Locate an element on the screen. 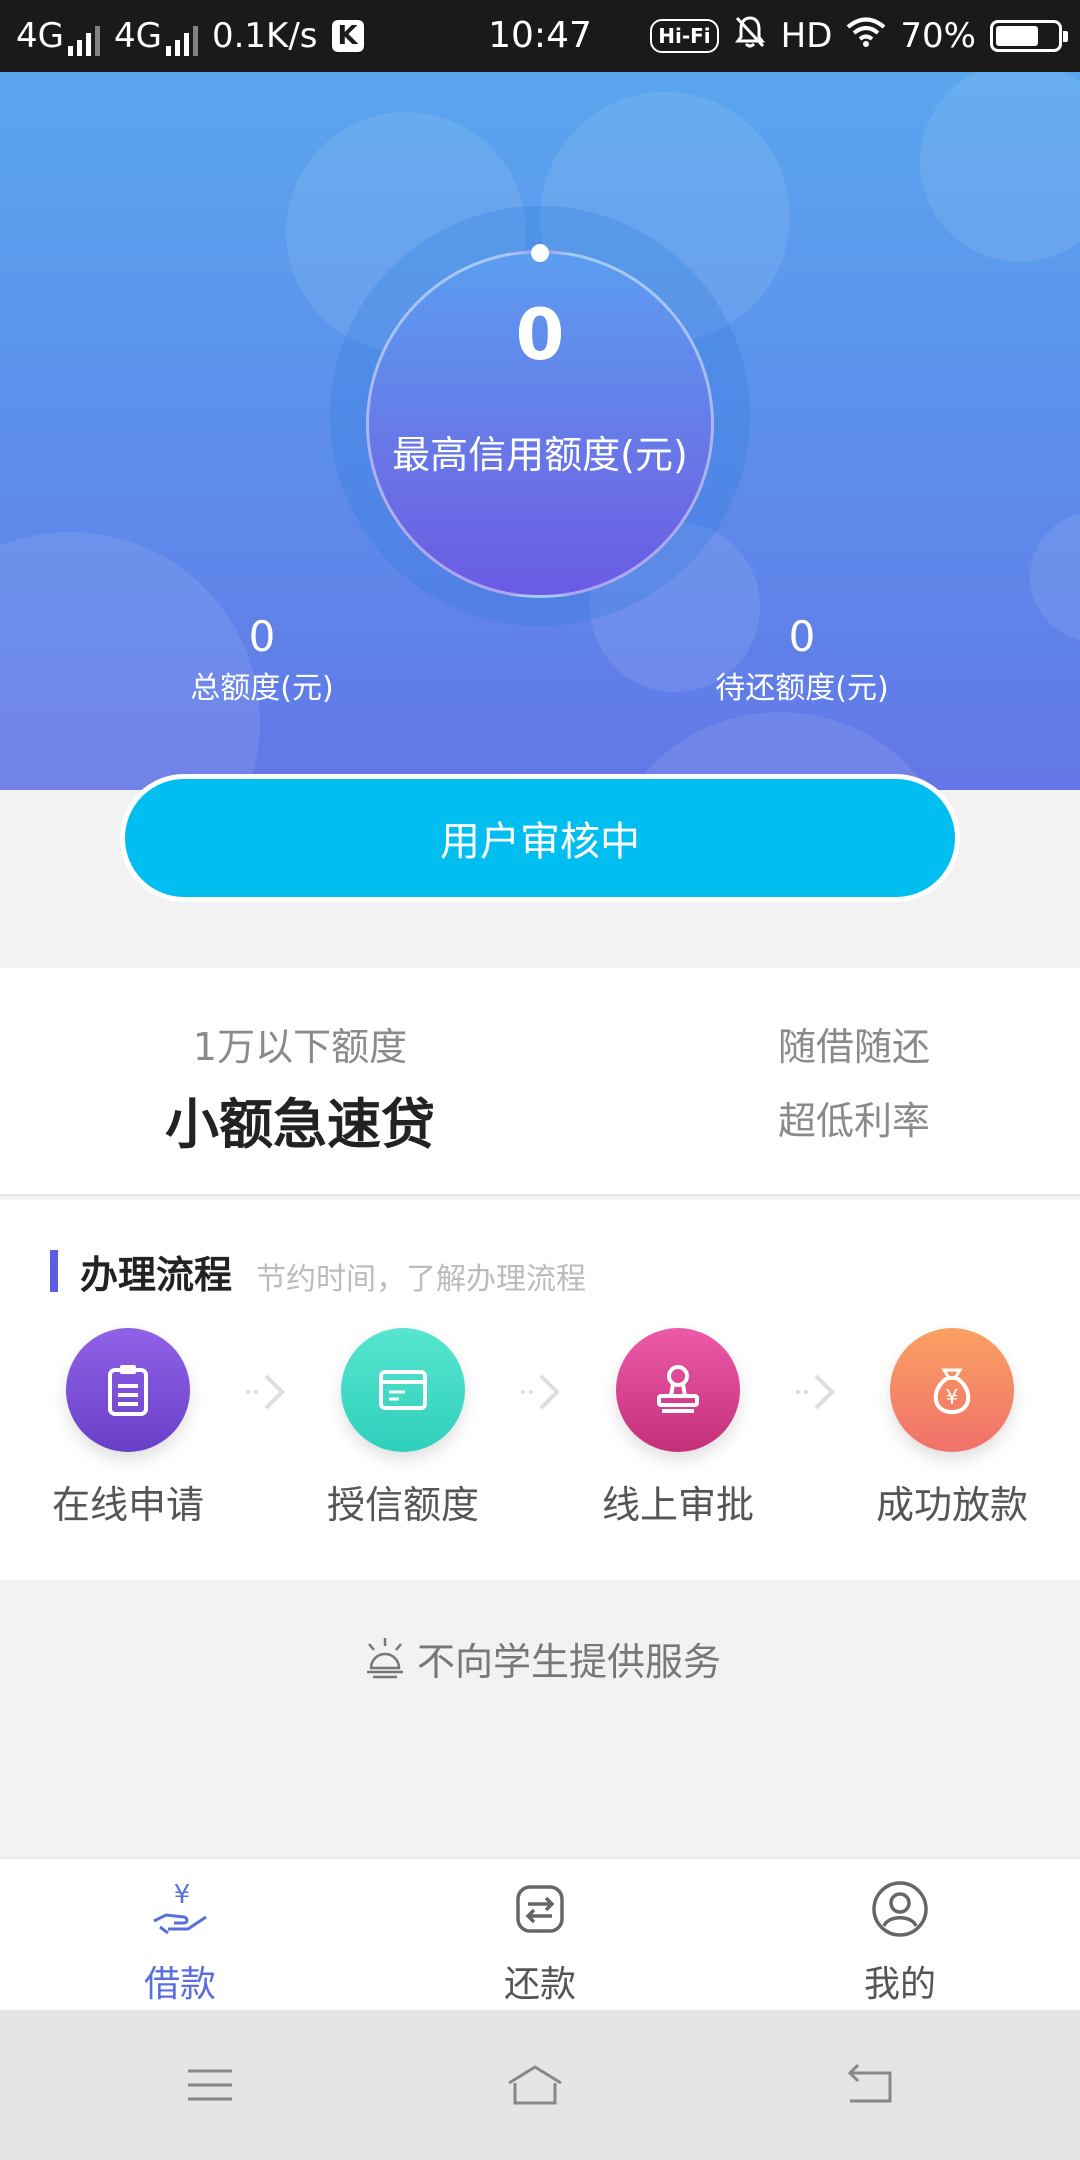 The width and height of the screenshot is (1080, 2160). total-credit-value: 0 is located at coordinates (262, 636).